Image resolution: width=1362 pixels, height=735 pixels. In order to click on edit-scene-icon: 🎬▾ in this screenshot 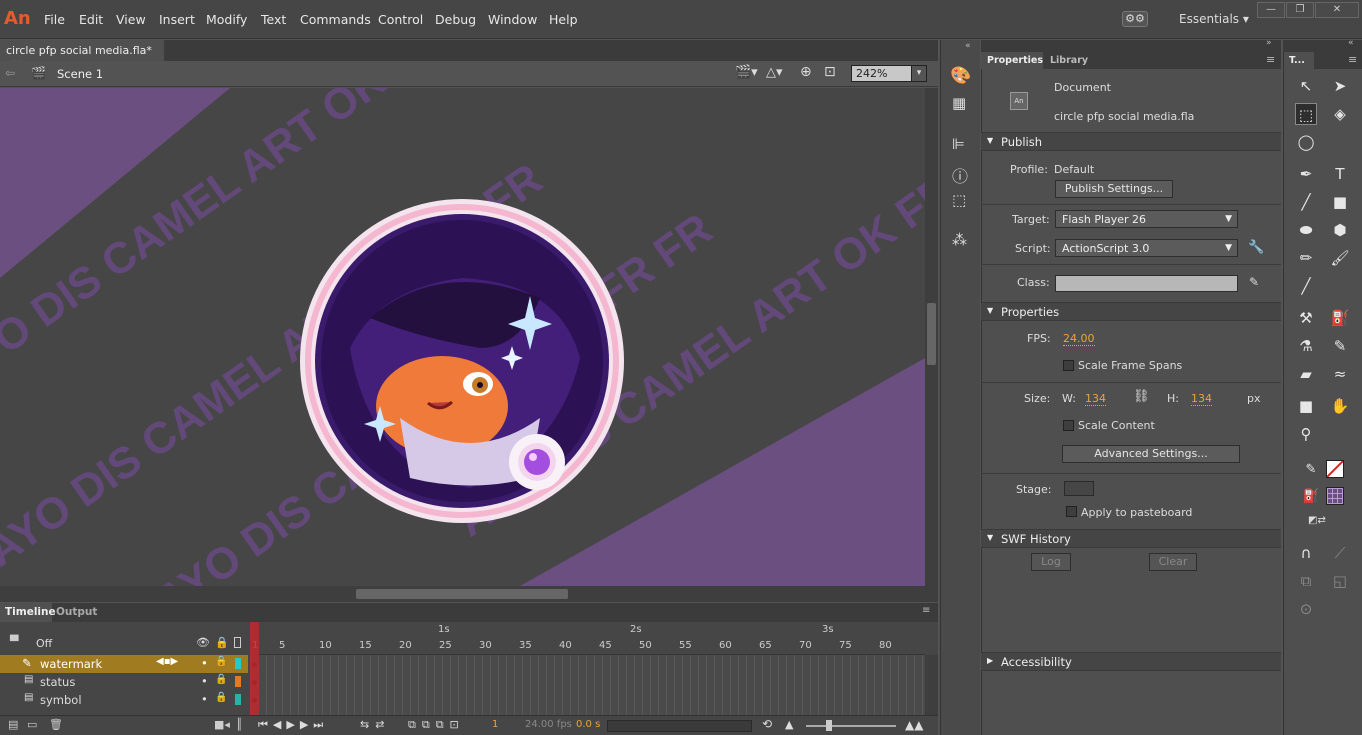, I will do `click(746, 72)`.